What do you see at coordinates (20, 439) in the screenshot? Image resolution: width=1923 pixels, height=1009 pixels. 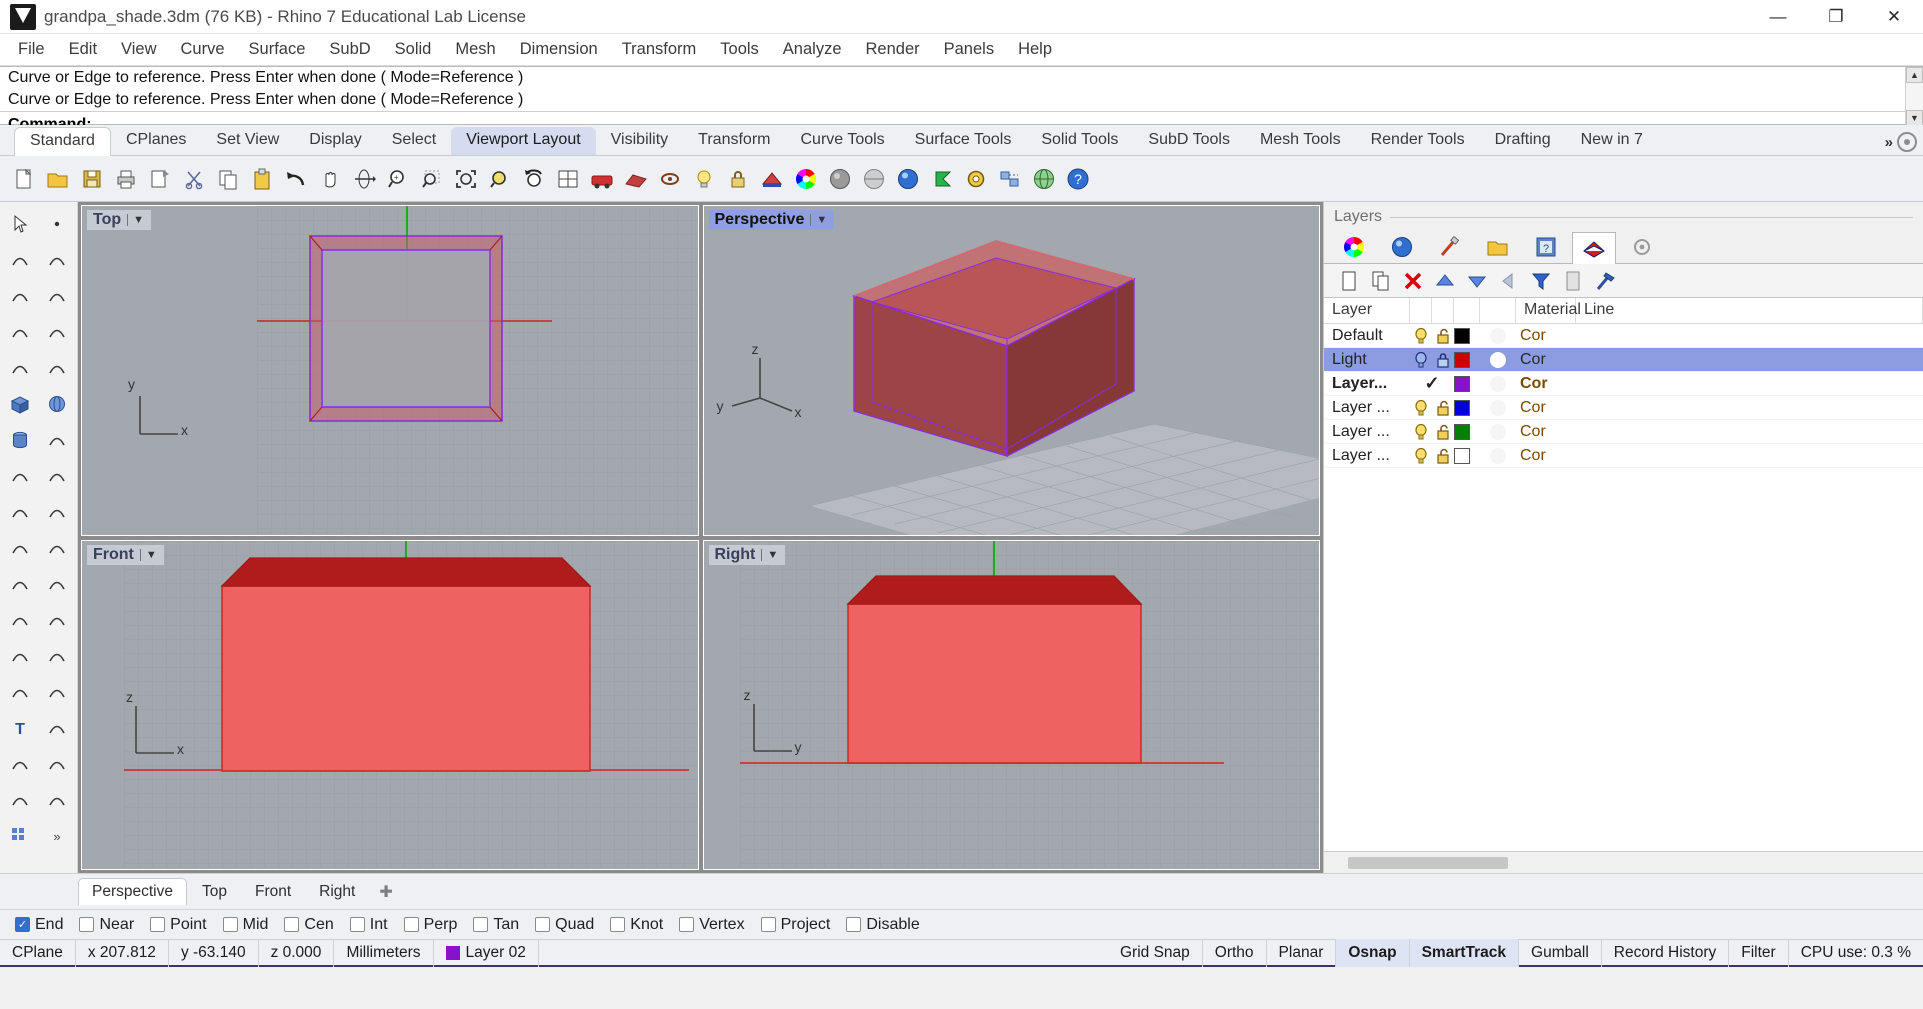 I see `cylinder-icon` at bounding box center [20, 439].